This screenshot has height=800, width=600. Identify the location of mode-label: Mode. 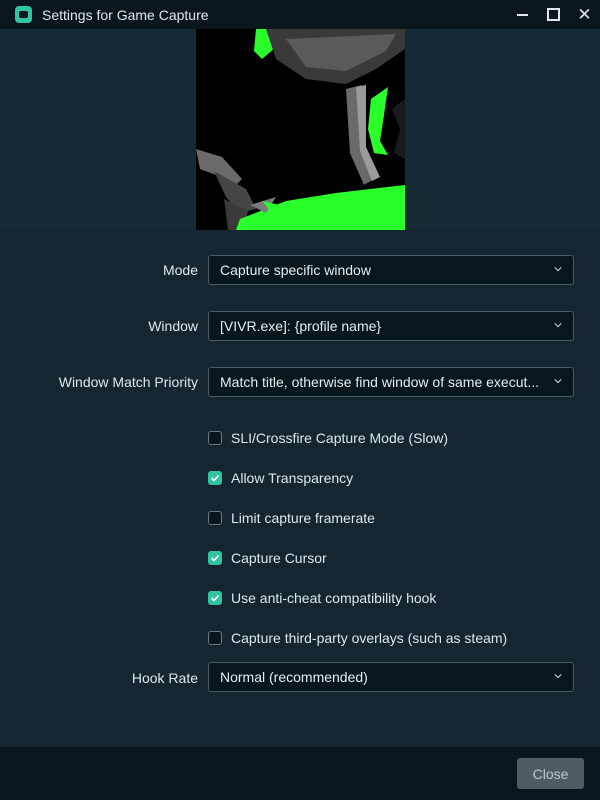
(180, 270).